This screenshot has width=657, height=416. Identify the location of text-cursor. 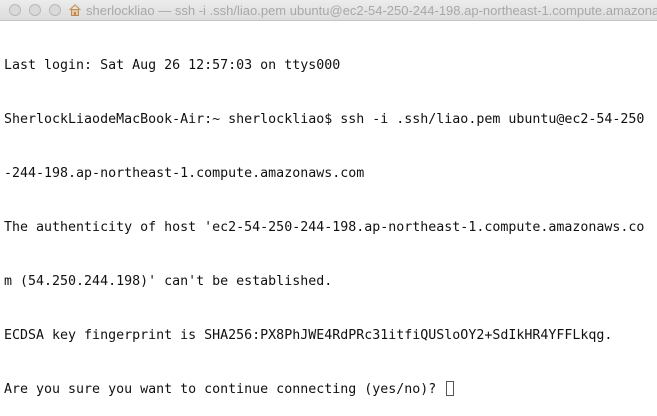
(450, 388).